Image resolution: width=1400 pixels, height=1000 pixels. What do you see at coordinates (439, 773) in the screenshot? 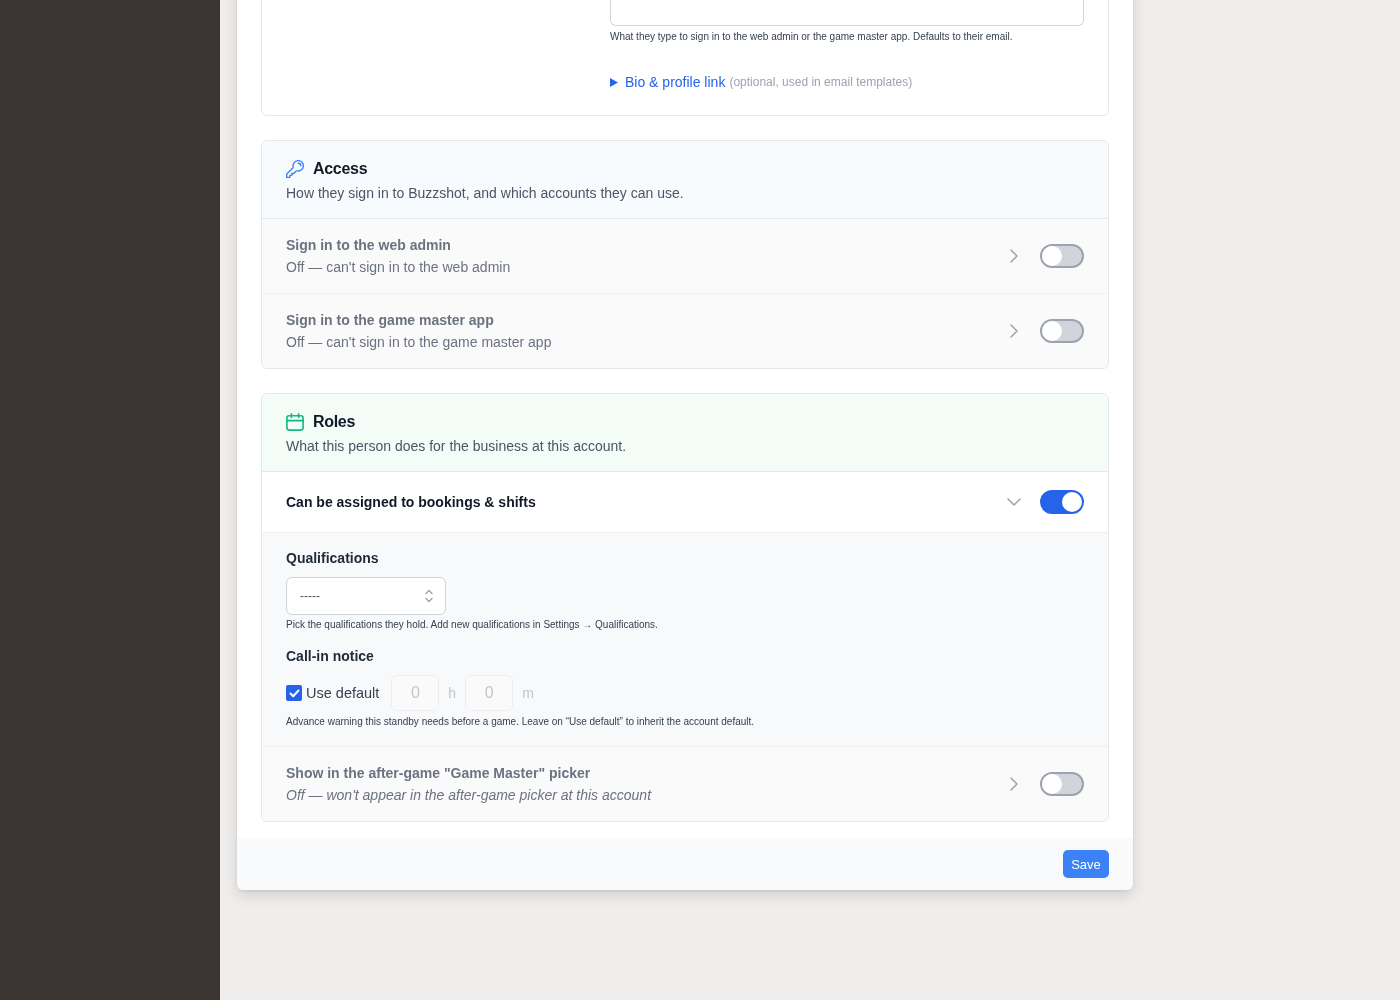
I see `setting-title: Show in the after-game "Game Master" picker` at bounding box center [439, 773].